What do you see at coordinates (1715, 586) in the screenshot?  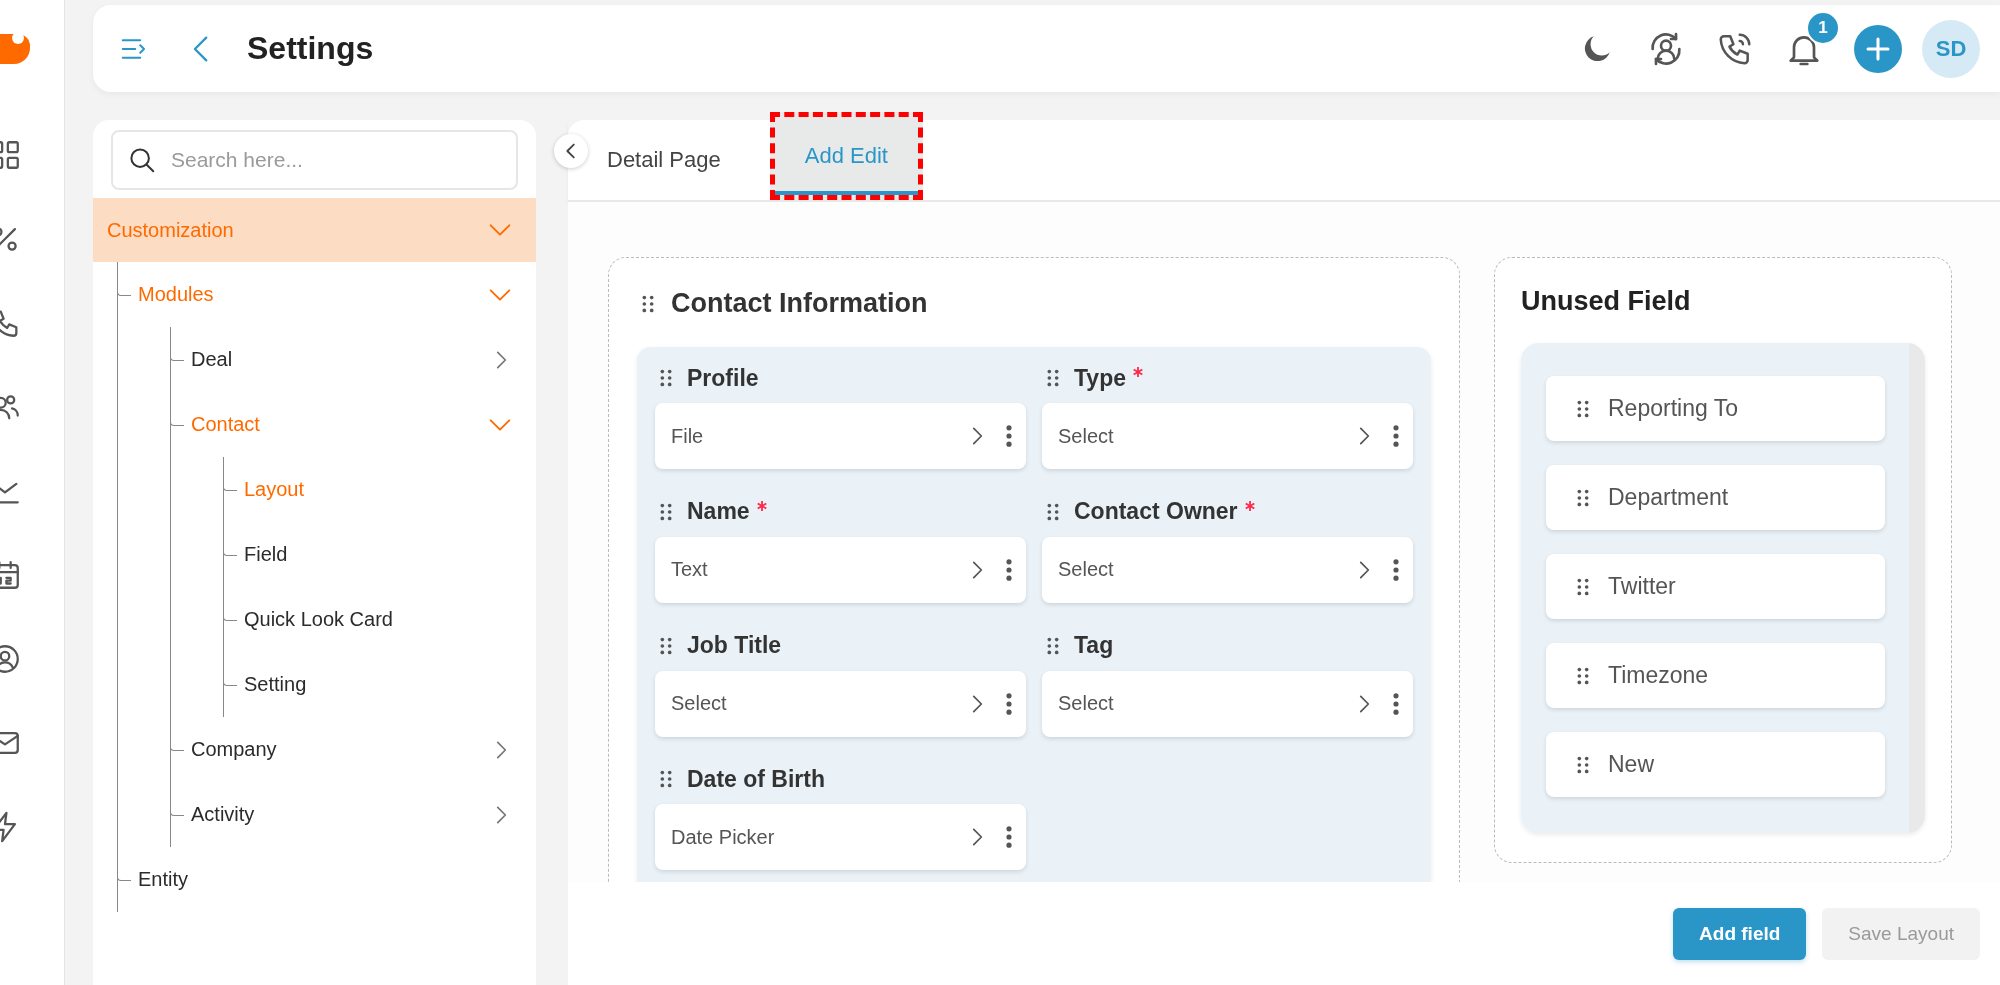 I see `unused-field-item: Twitter` at bounding box center [1715, 586].